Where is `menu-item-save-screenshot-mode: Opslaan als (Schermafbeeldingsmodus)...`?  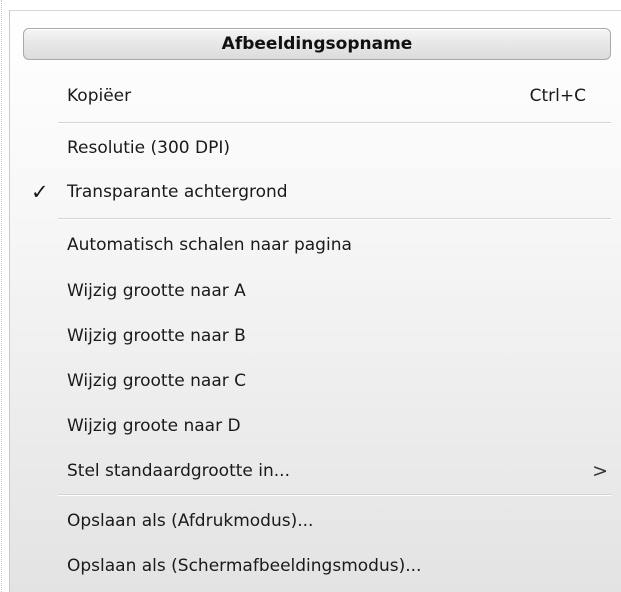
menu-item-save-screenshot-mode: Opslaan als (Schermafbeeldingsmodus)... is located at coordinates (315, 566).